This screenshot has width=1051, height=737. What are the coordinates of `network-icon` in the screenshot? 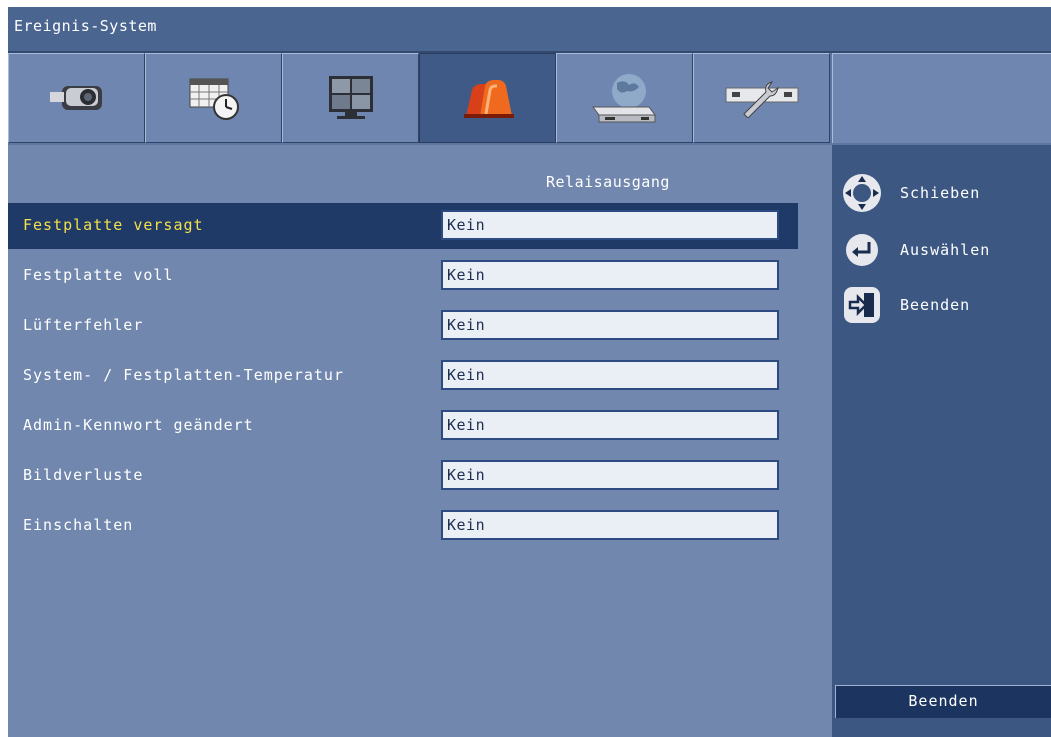 It's located at (623, 98).